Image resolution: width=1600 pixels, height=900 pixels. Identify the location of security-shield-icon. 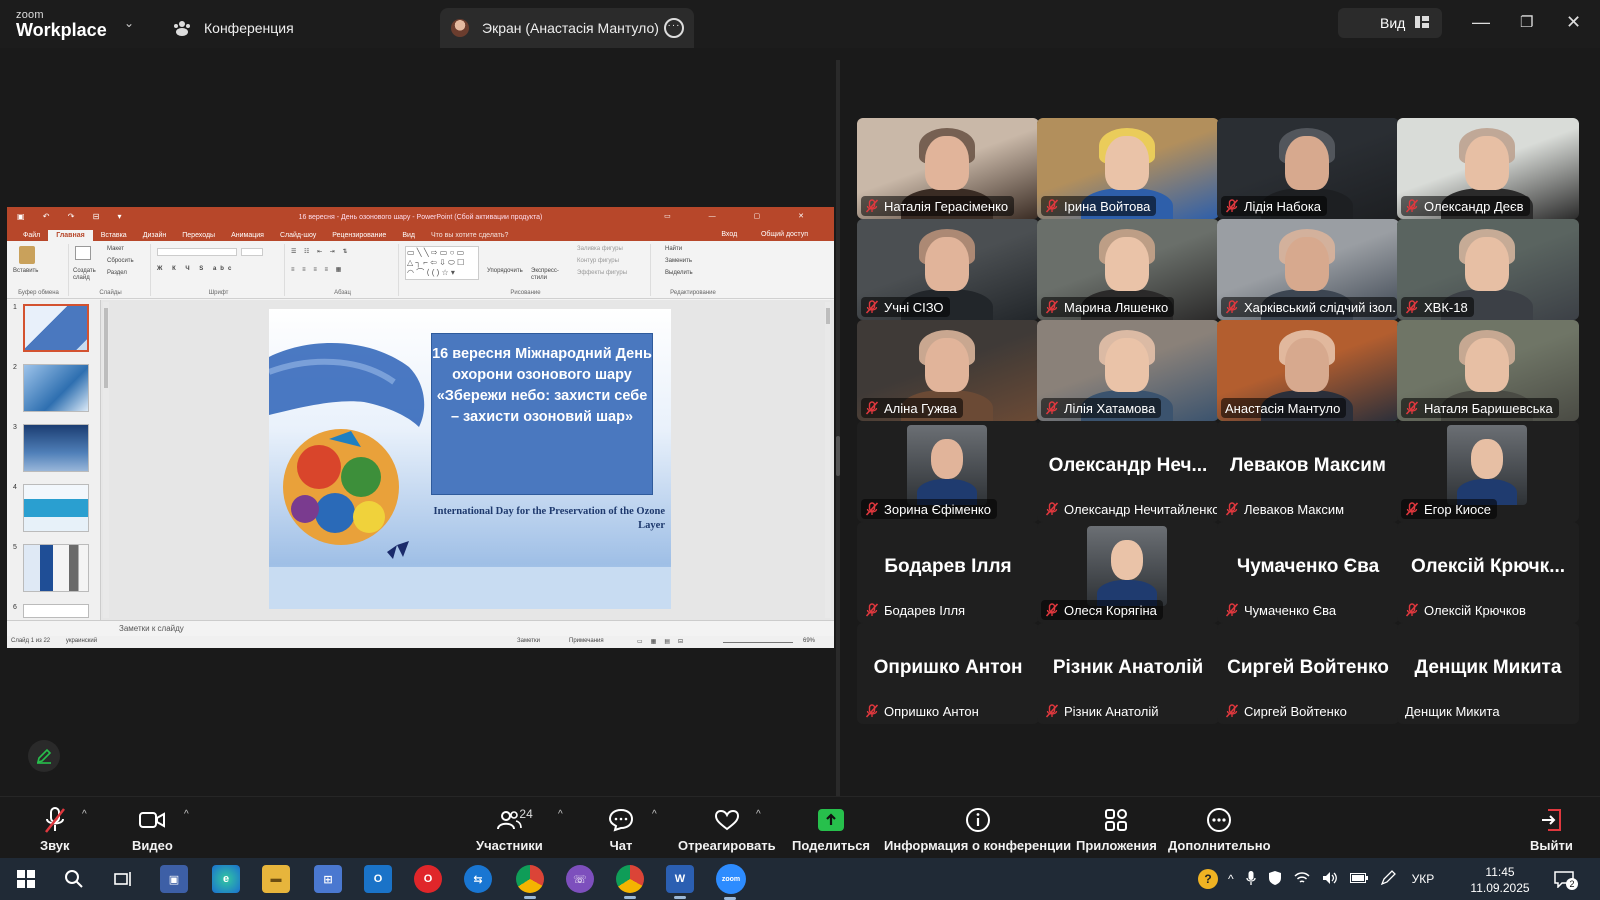
(1275, 879).